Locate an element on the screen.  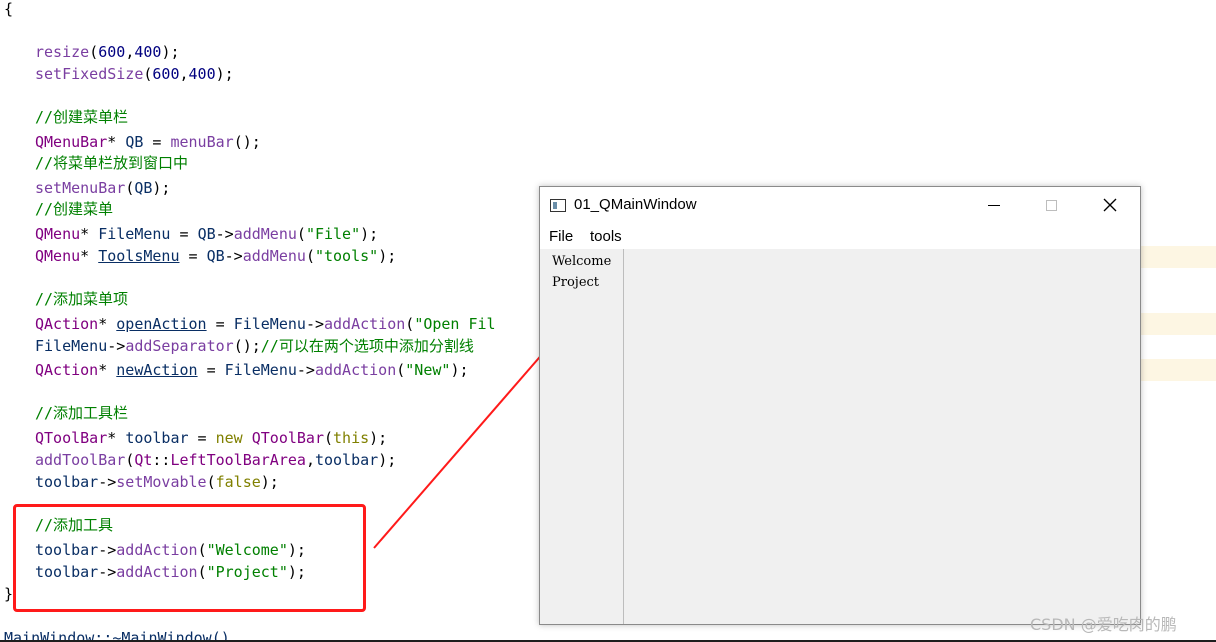
code-line: setMenuBar(QB); is located at coordinates (103, 188).